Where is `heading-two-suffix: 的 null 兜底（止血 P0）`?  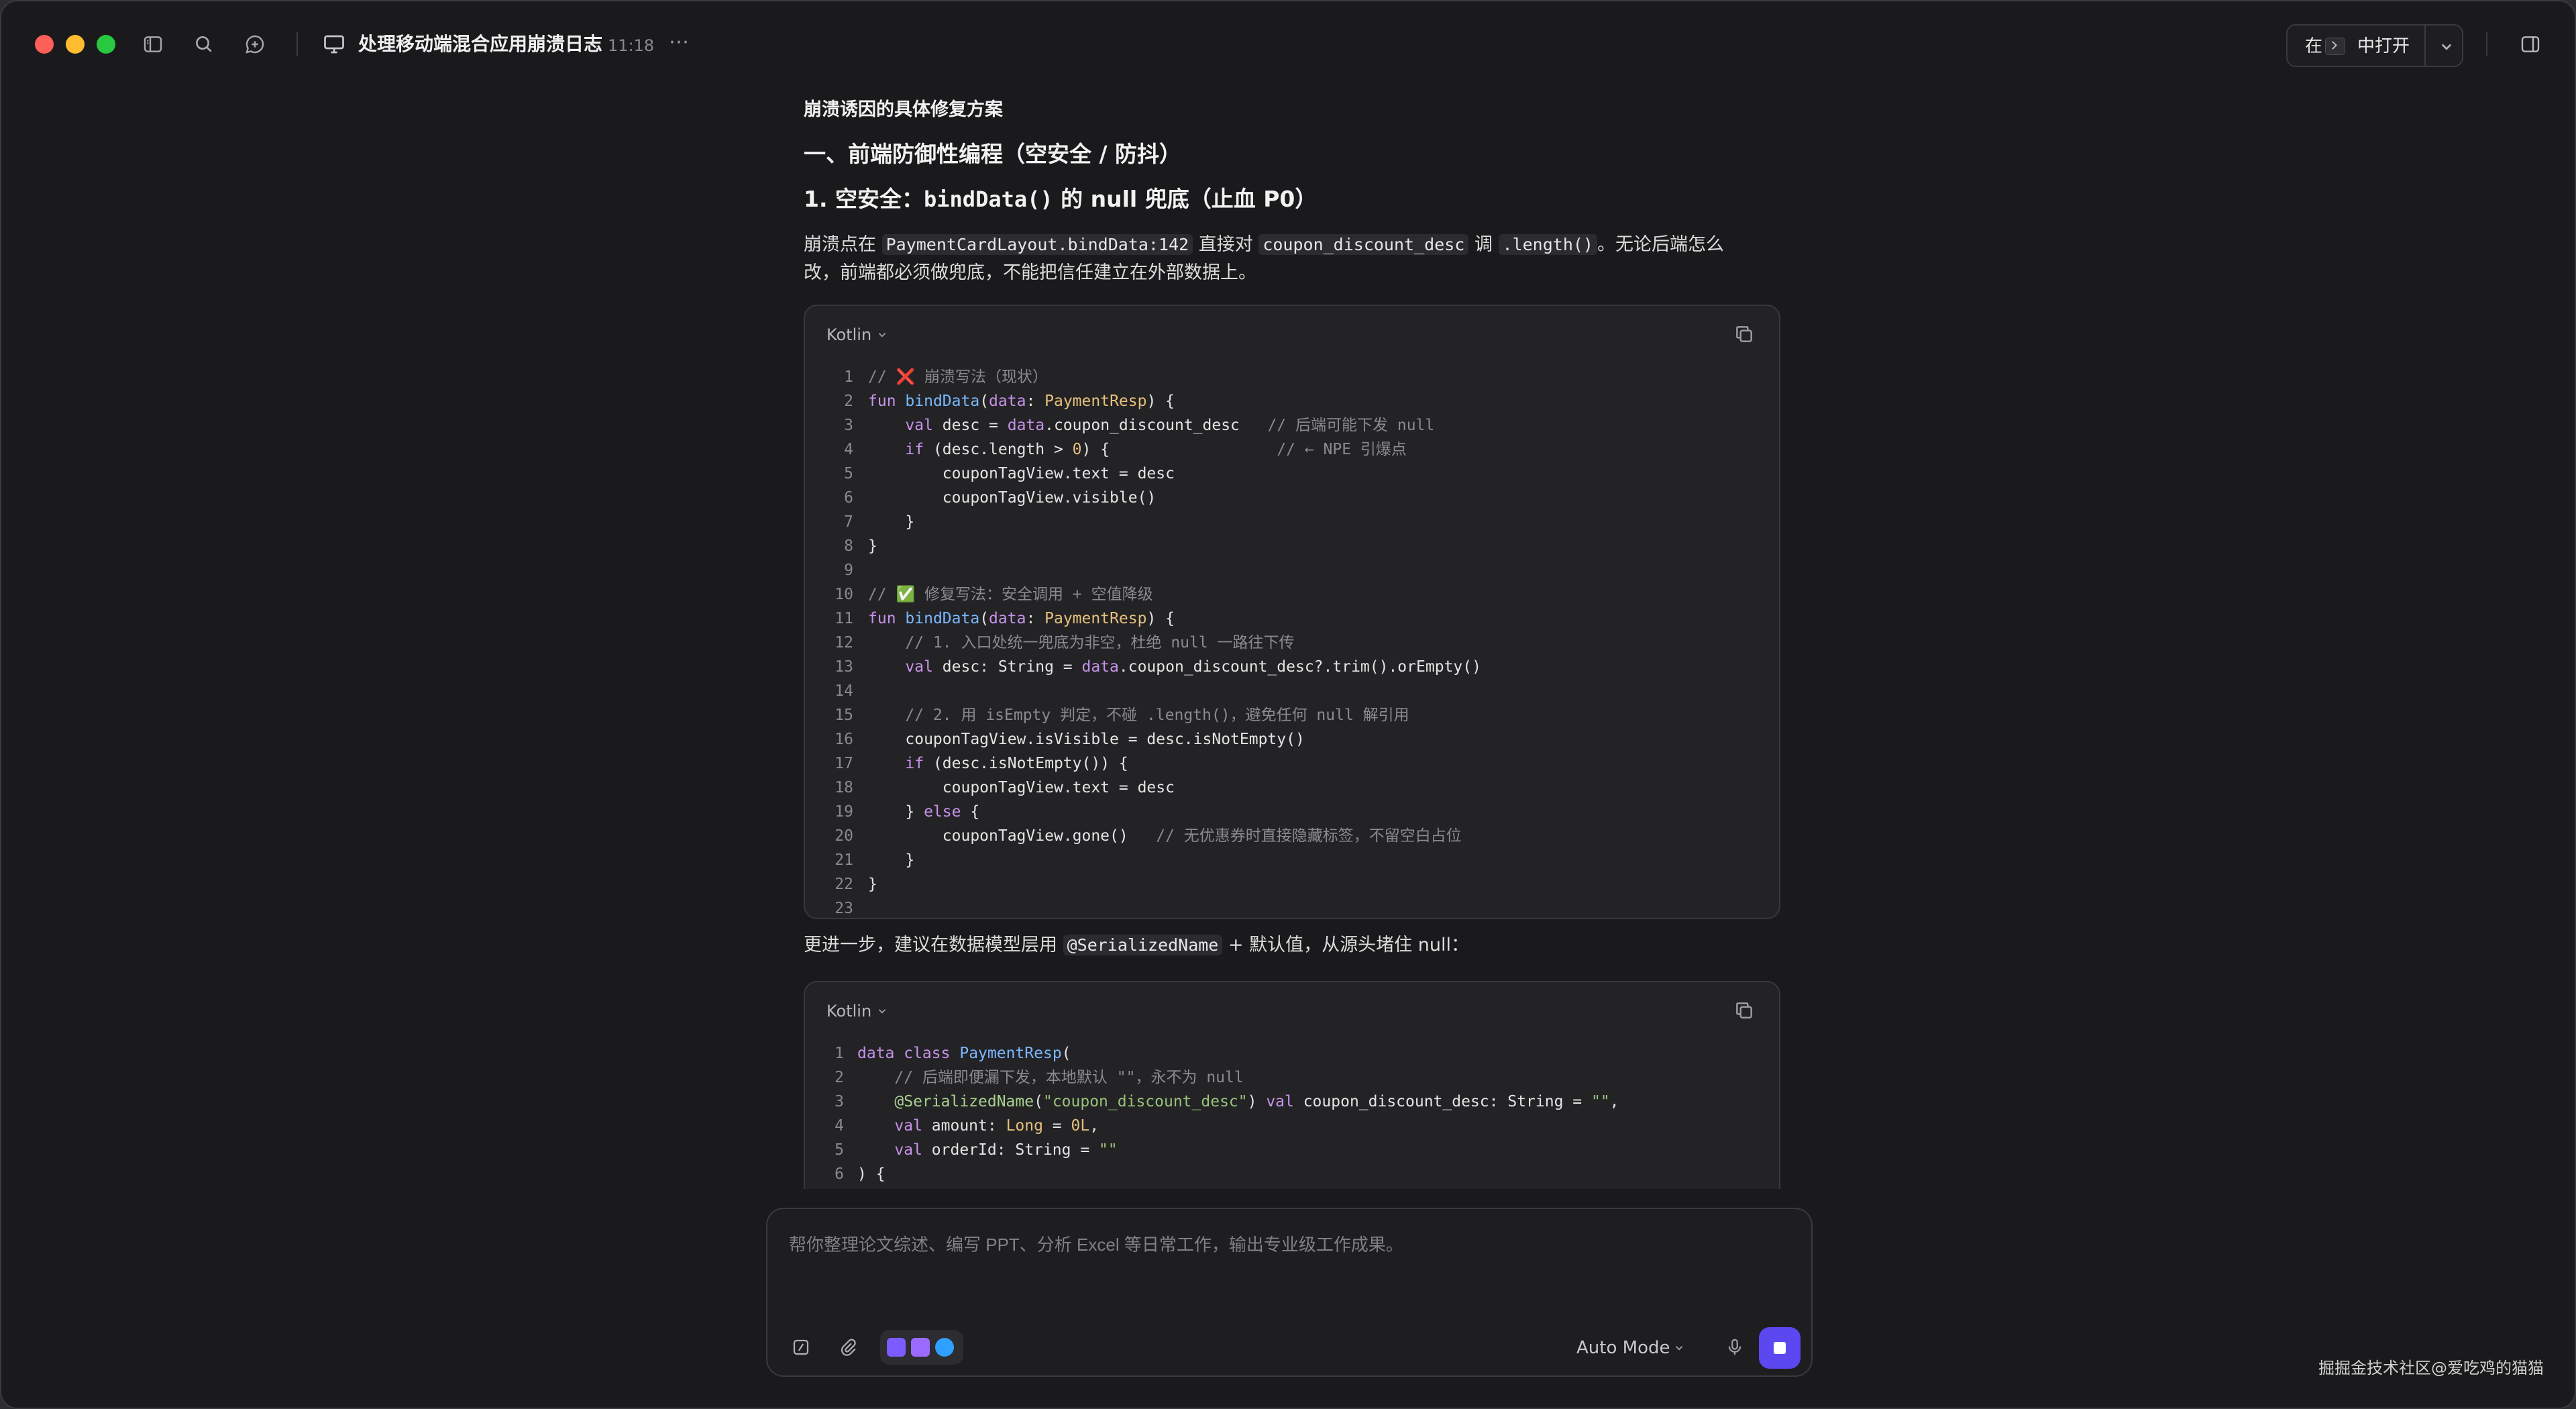 heading-two-suffix: 的 null 兜底（止血 P0） is located at coordinates (1185, 199).